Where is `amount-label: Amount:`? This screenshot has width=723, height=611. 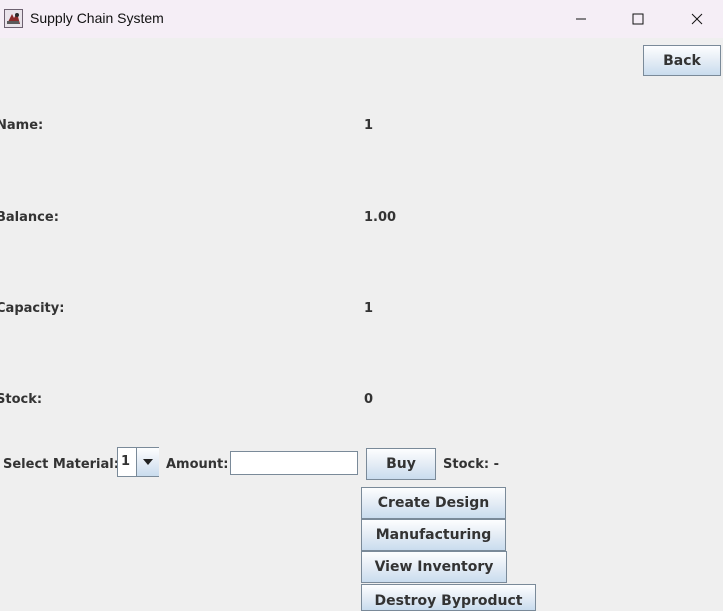
amount-label: Amount: is located at coordinates (197, 464).